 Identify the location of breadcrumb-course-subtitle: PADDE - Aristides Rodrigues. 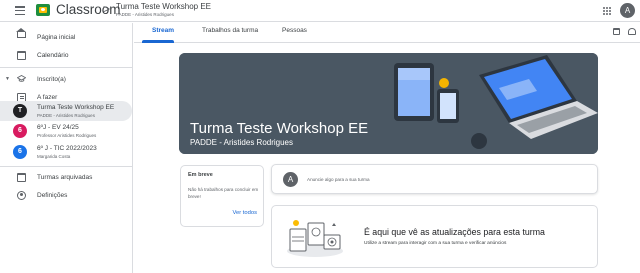
(145, 14).